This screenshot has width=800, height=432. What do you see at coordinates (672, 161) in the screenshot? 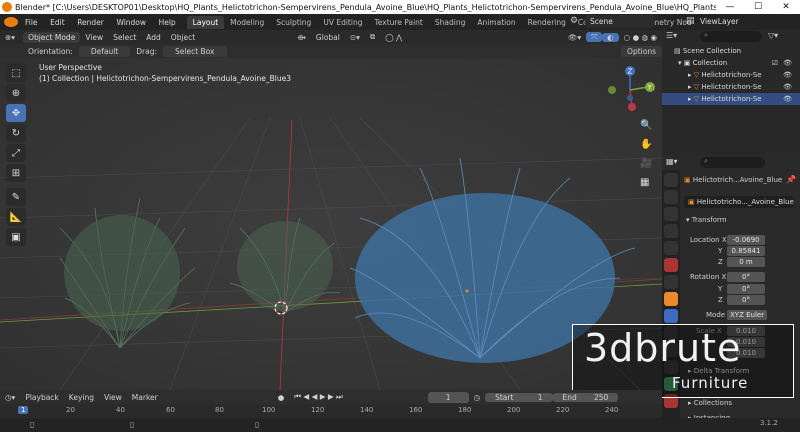
I see `properties-editor-icon: ▦▾` at bounding box center [672, 161].